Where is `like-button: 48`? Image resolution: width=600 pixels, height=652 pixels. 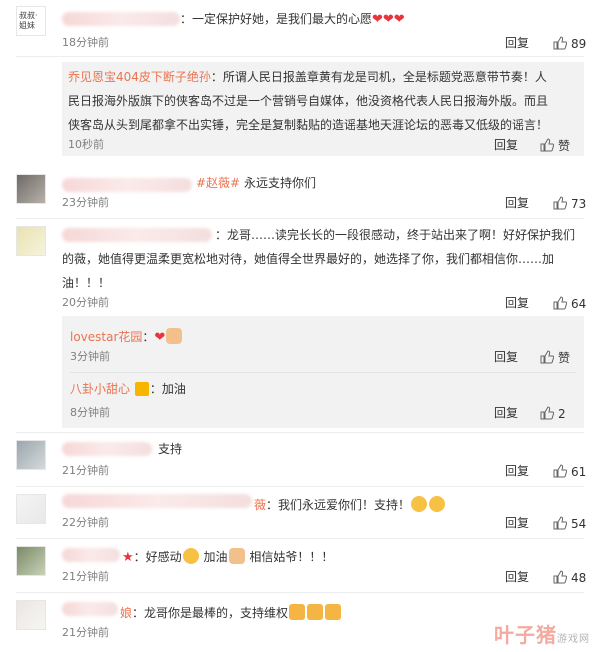
like-button: 48 is located at coordinates (569, 577).